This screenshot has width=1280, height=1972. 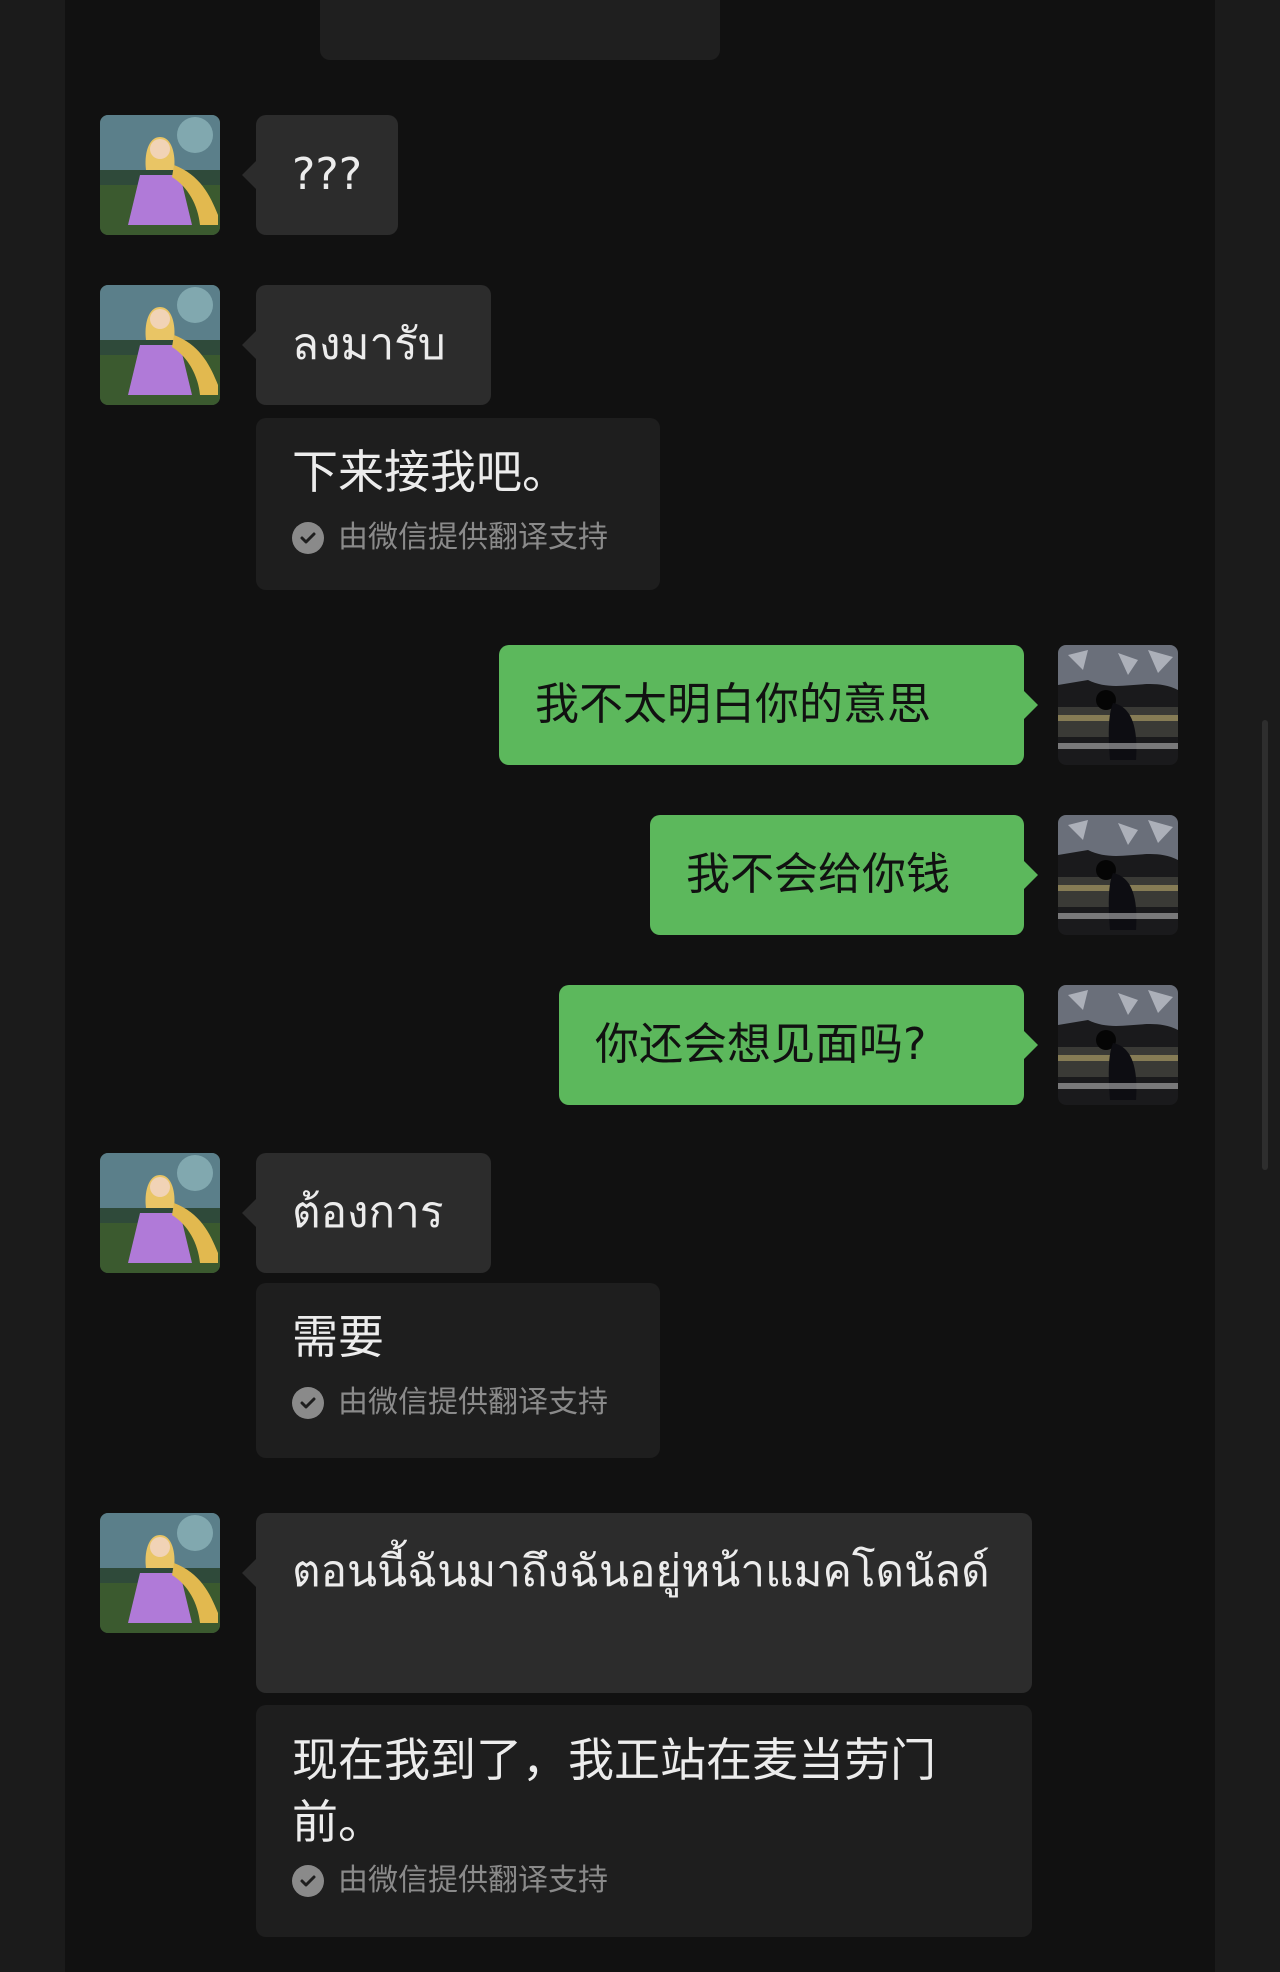 I want to click on previous-translation-bubble-partial, so click(x=520, y=30).